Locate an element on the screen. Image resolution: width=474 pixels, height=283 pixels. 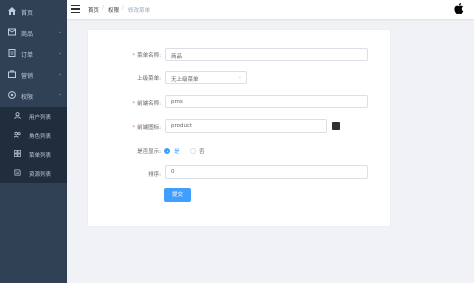
sidebar-item-label: 商品 is located at coordinates (27, 34).